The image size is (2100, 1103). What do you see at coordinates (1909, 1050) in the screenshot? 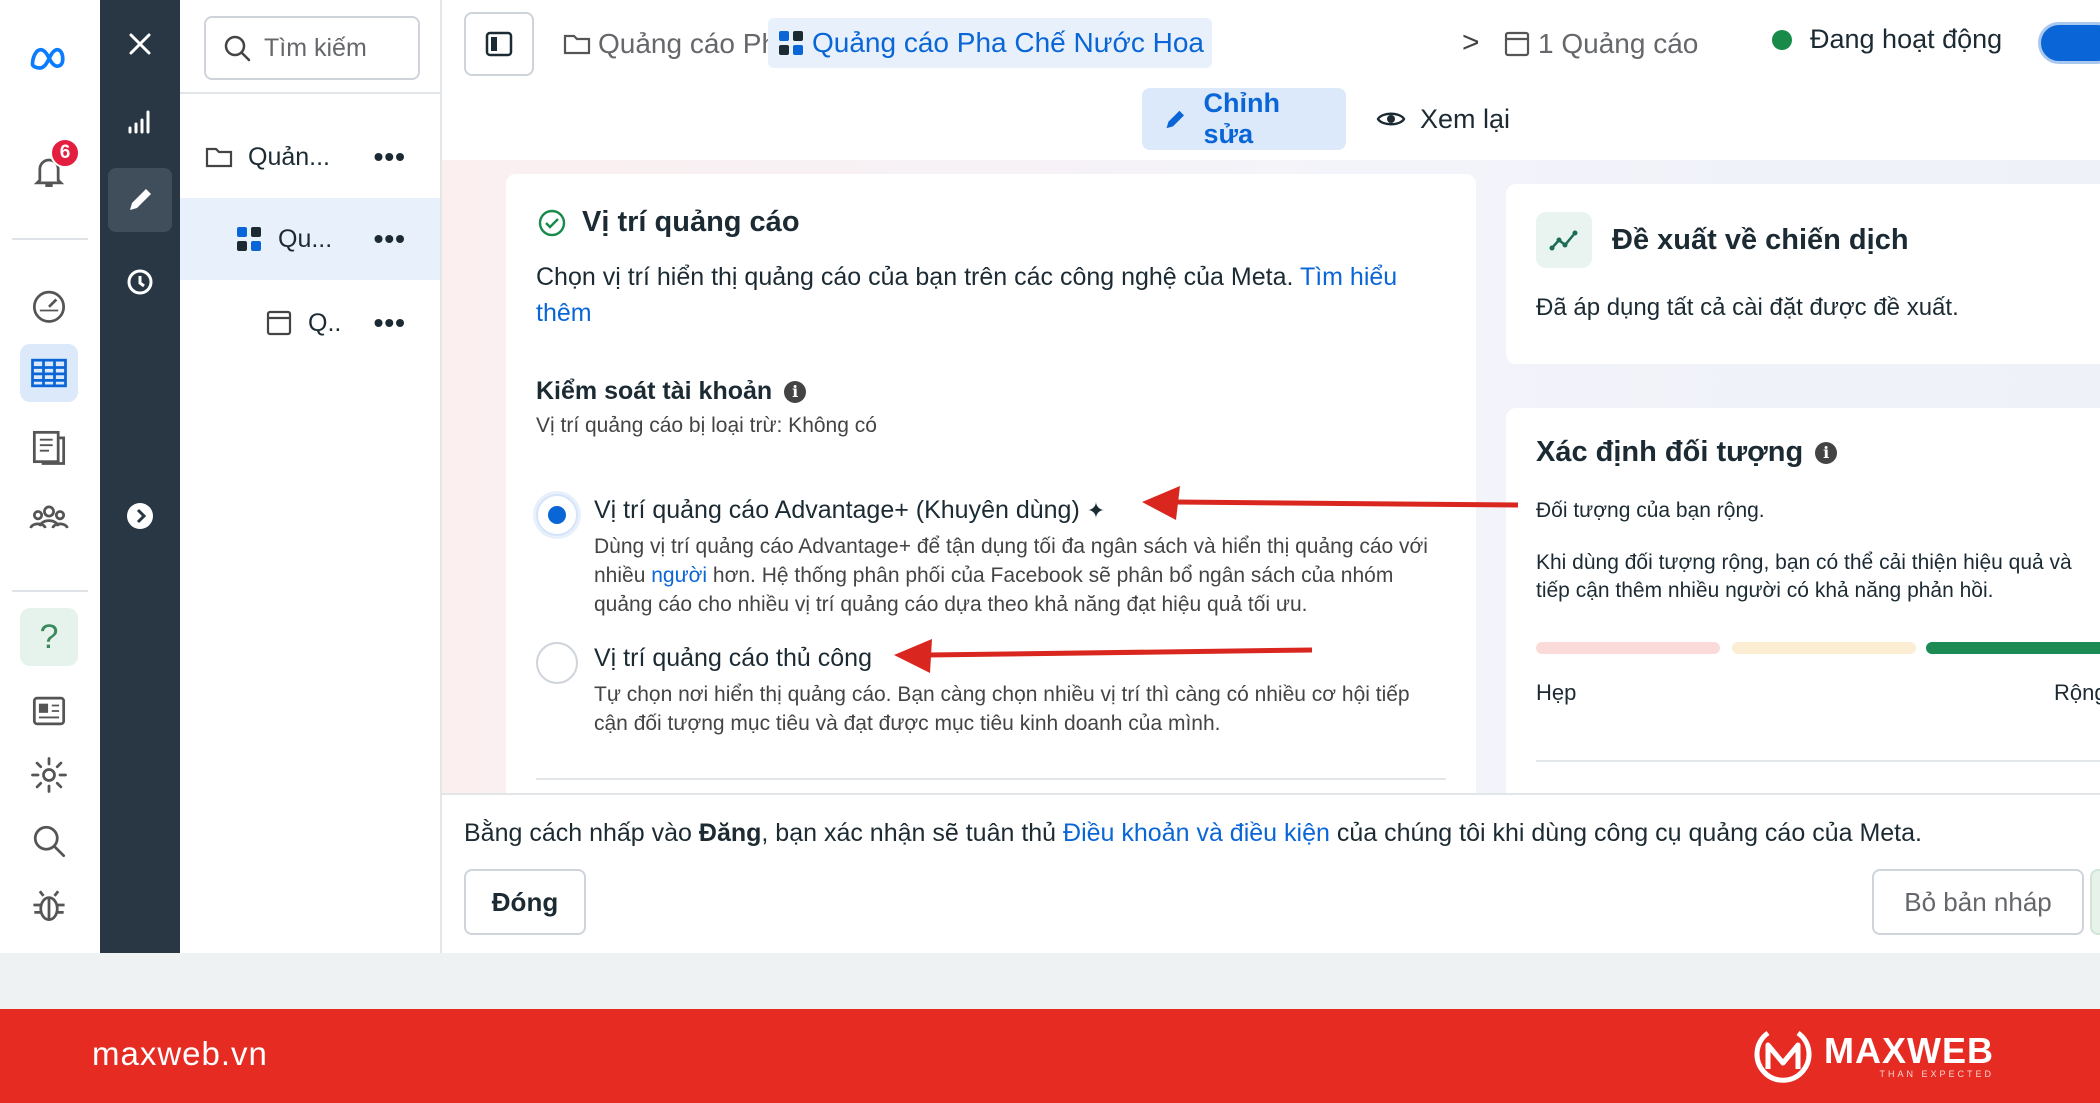
I see `brand-name: MAXWEB` at bounding box center [1909, 1050].